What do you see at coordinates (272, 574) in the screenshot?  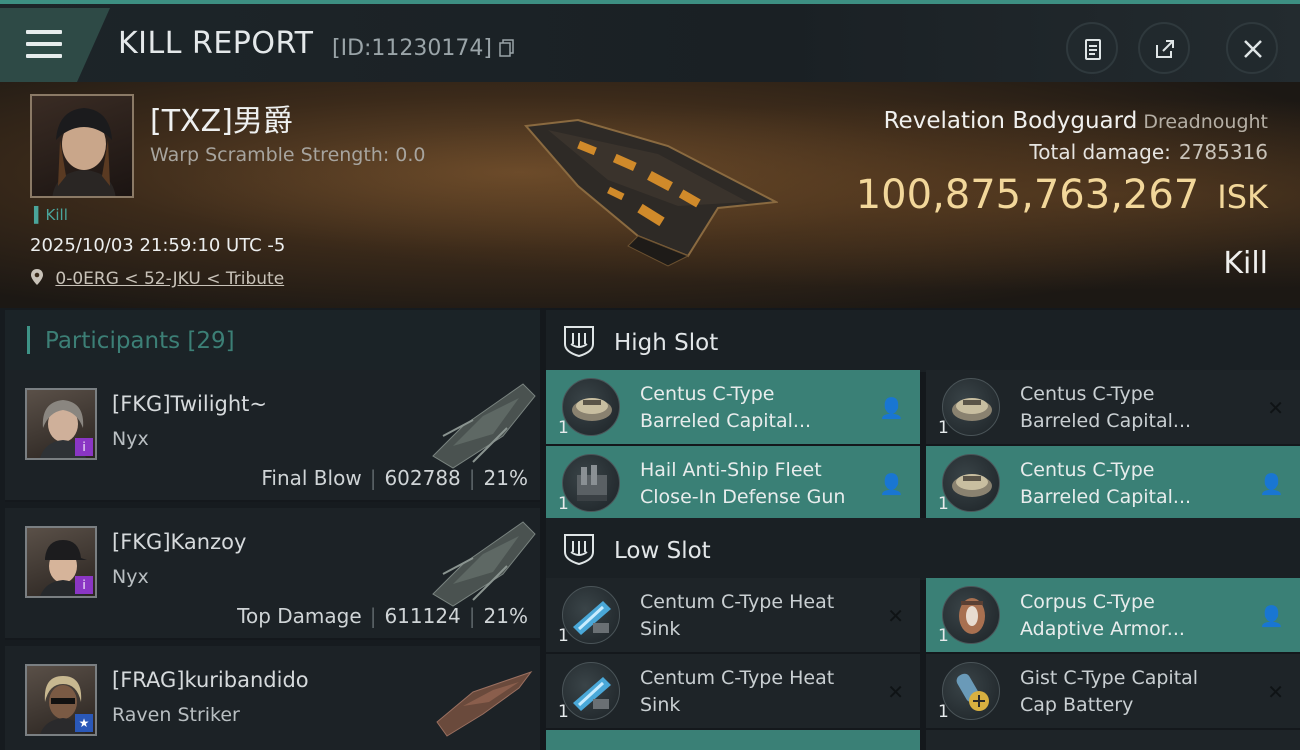 I see `participant-row: i [FKG]Kanzoy Nyx Top Damage | 611124 | 21%` at bounding box center [272, 574].